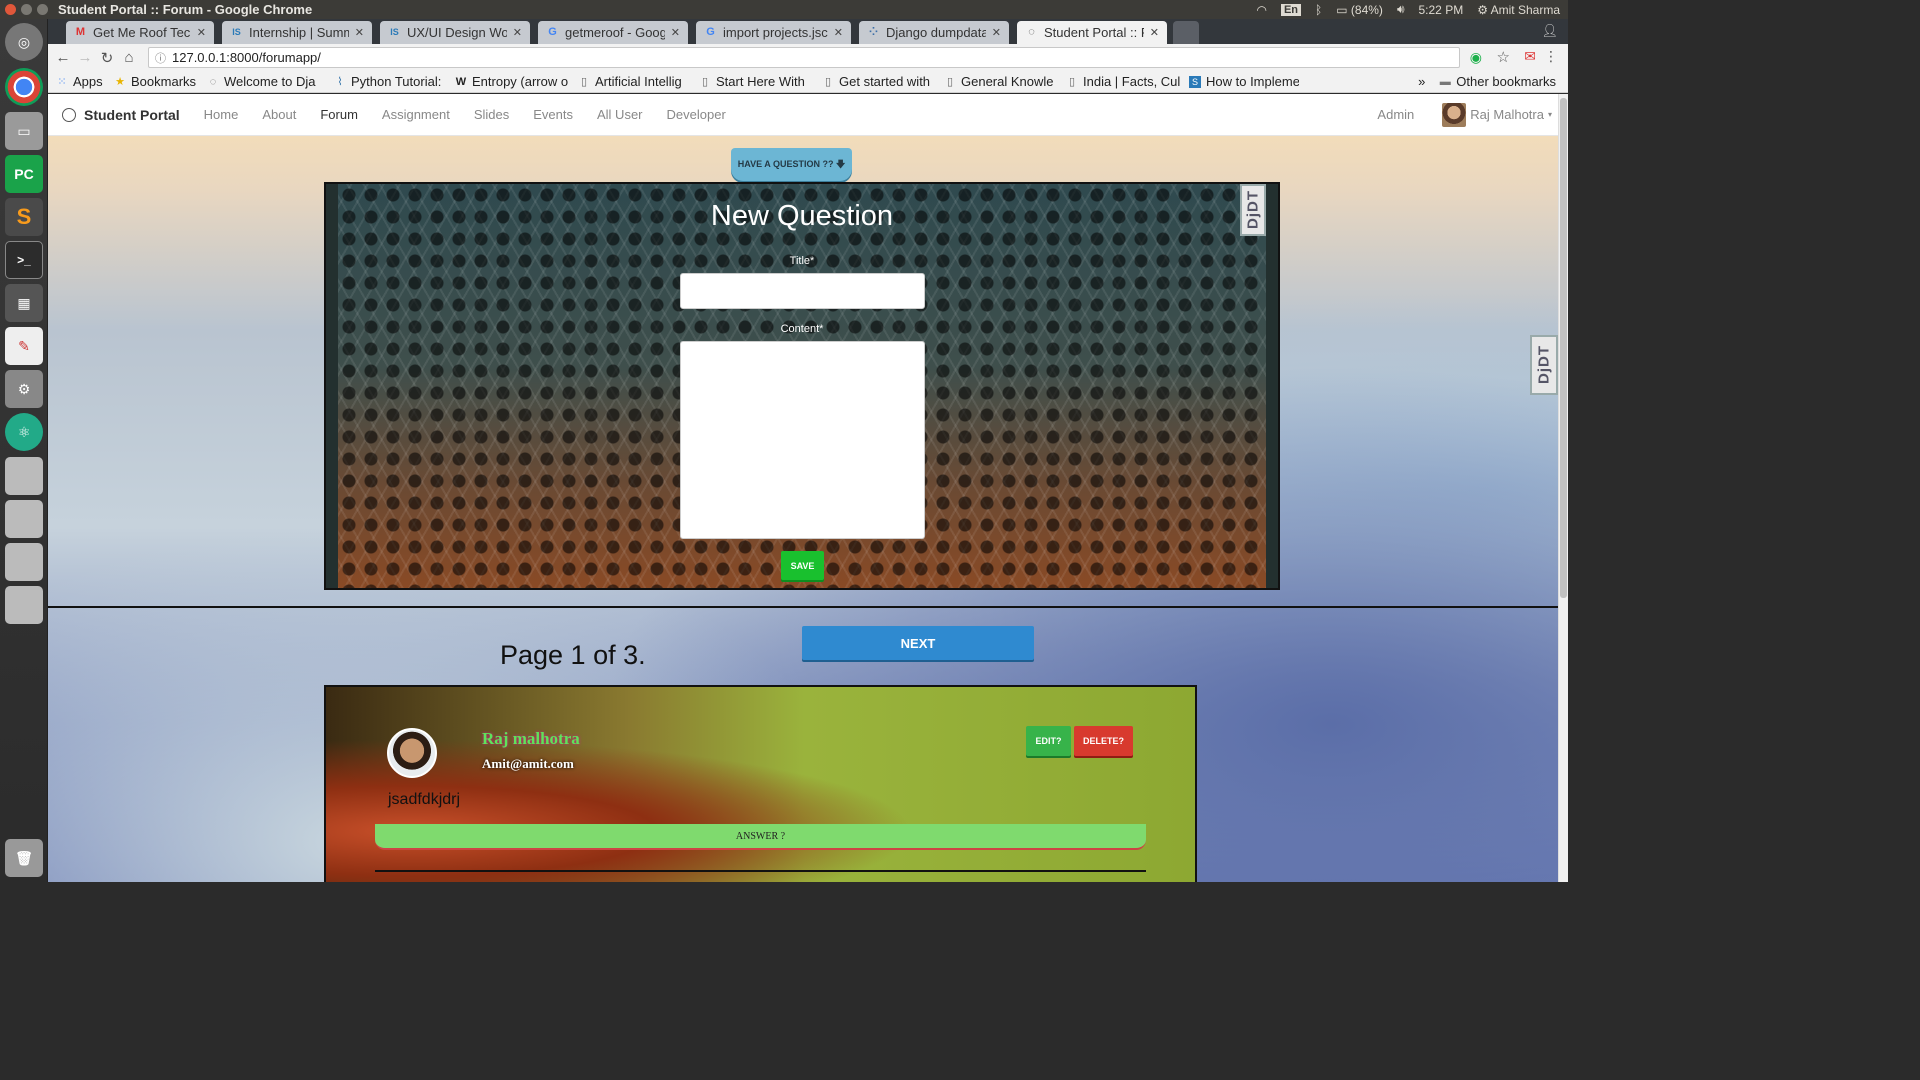 The height and width of the screenshot is (1080, 1920). Describe the element at coordinates (1092, 32) in the screenshot. I see `browser-tab-active: ◌ Student Portal :: Fo ✕` at that location.